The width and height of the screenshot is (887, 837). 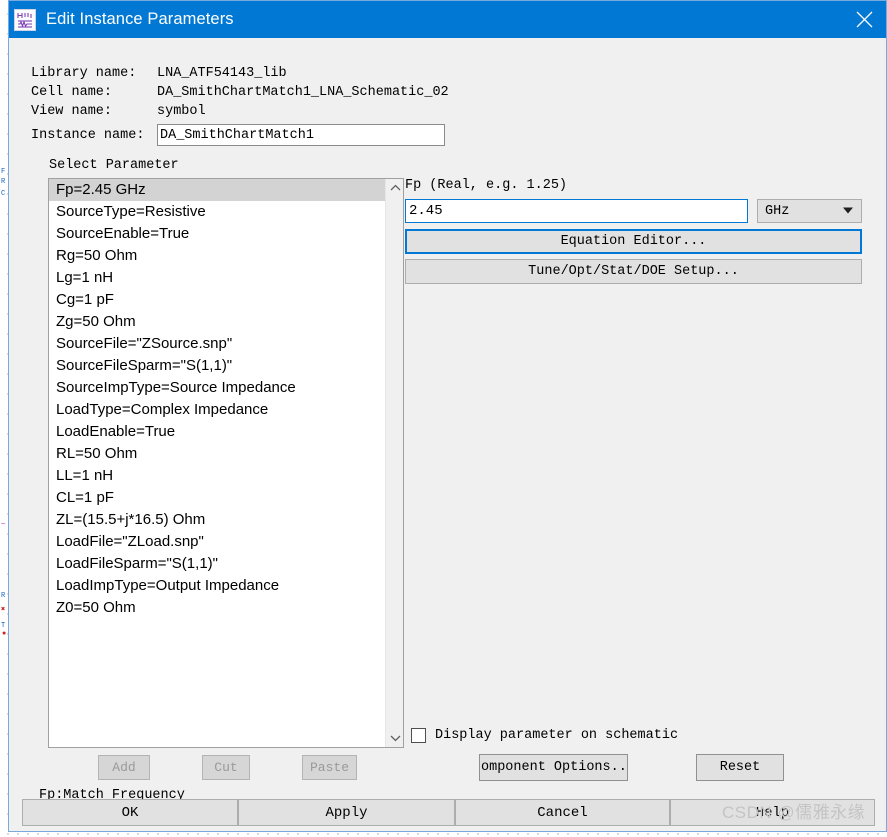 I want to click on cut-button: Cut, so click(x=226, y=767).